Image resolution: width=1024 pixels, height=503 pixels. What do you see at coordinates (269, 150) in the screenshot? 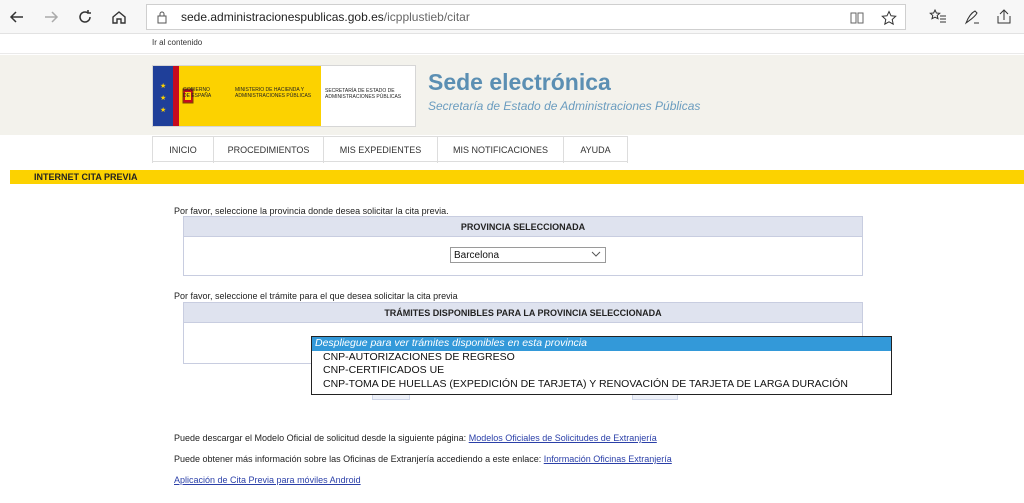
I see `menu-item-procedimientos: PROCEDIMIENTOS` at bounding box center [269, 150].